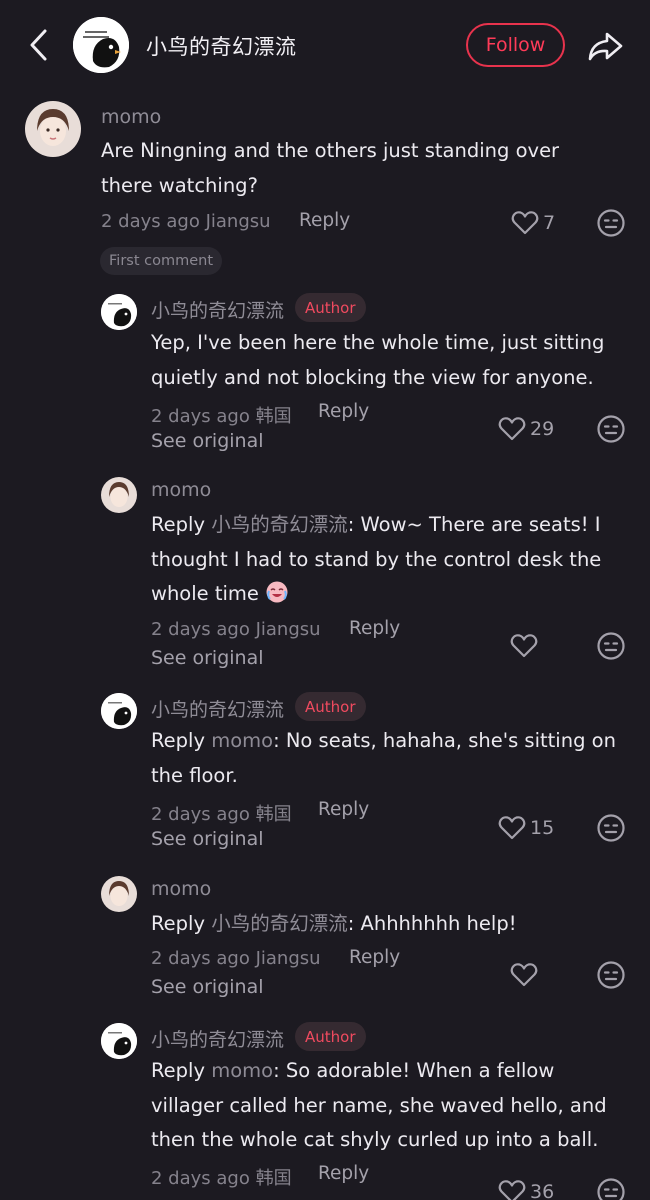 The height and width of the screenshot is (1200, 650). I want to click on top-bar: 小鸟的奇幻漂流 Follow, so click(325, 46).